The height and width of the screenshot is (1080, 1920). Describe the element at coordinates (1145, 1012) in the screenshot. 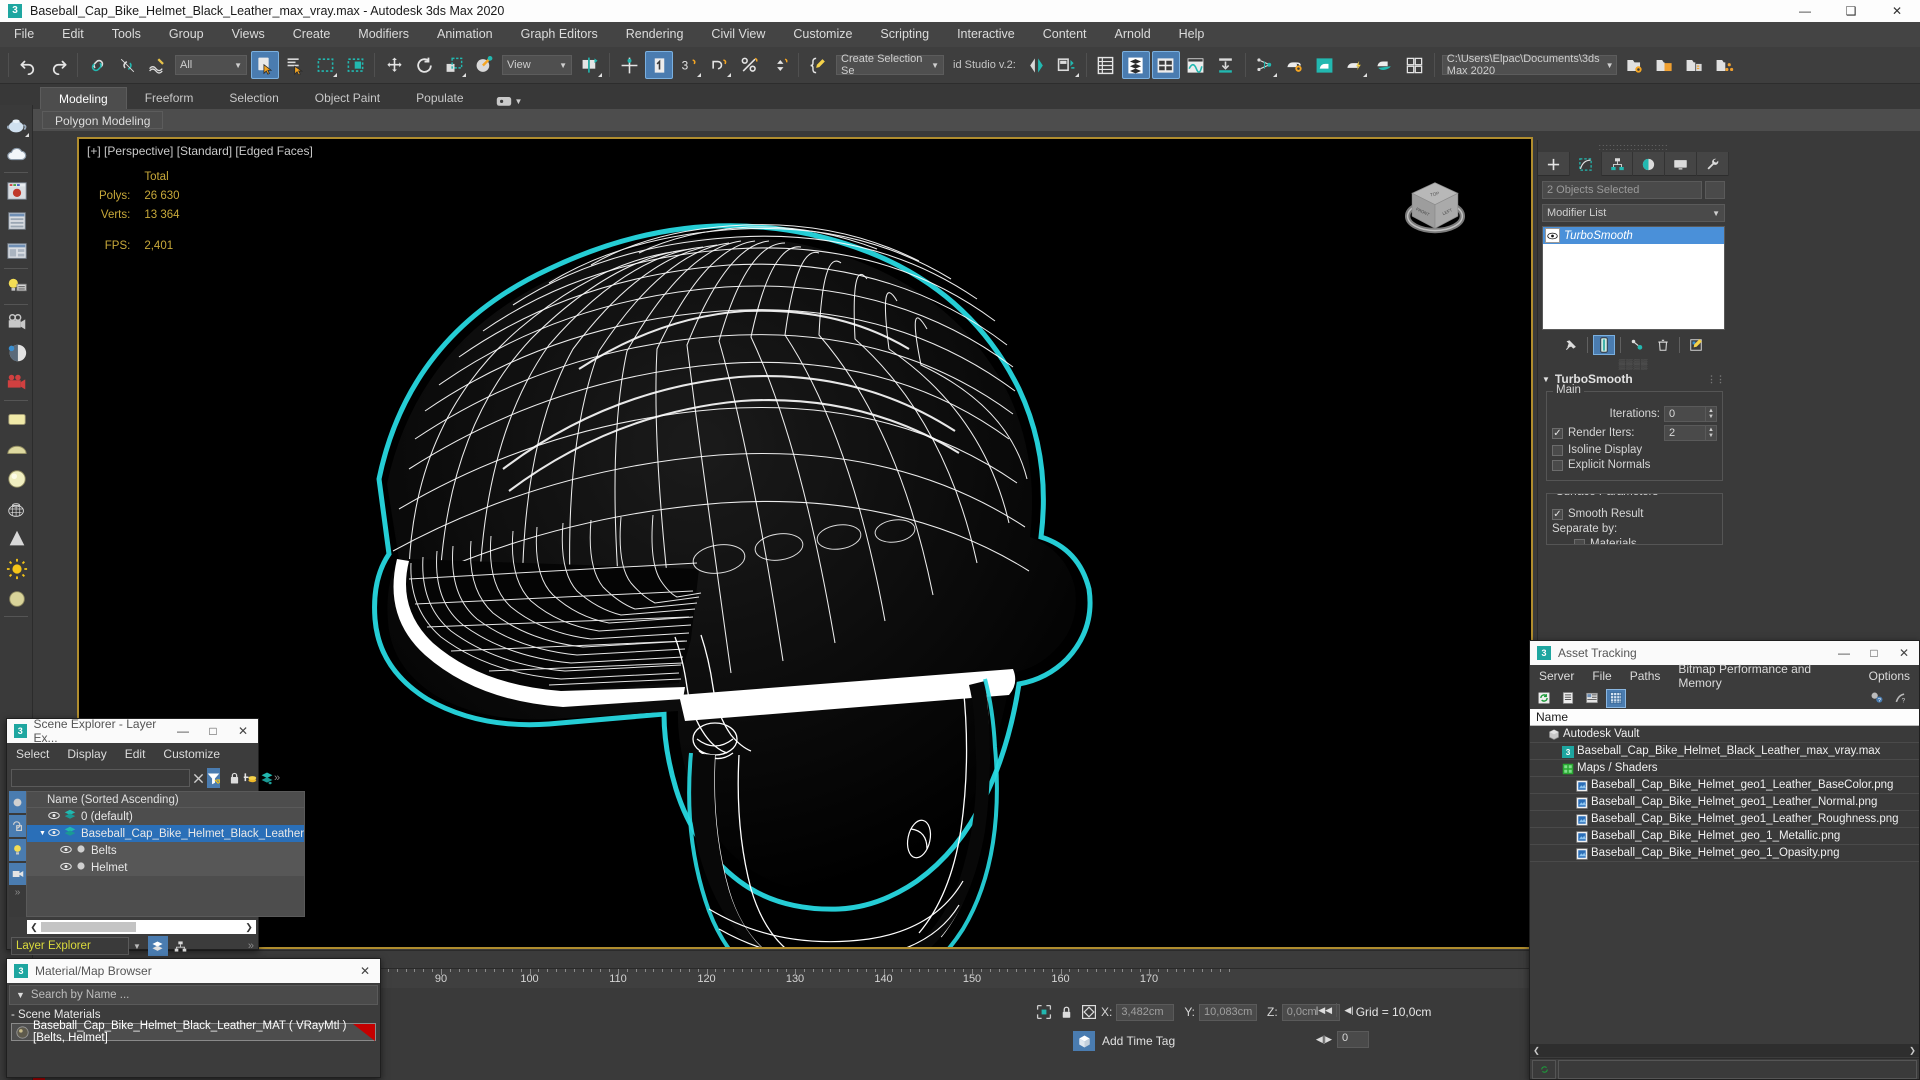

I see `x-value: 3,482cm` at that location.